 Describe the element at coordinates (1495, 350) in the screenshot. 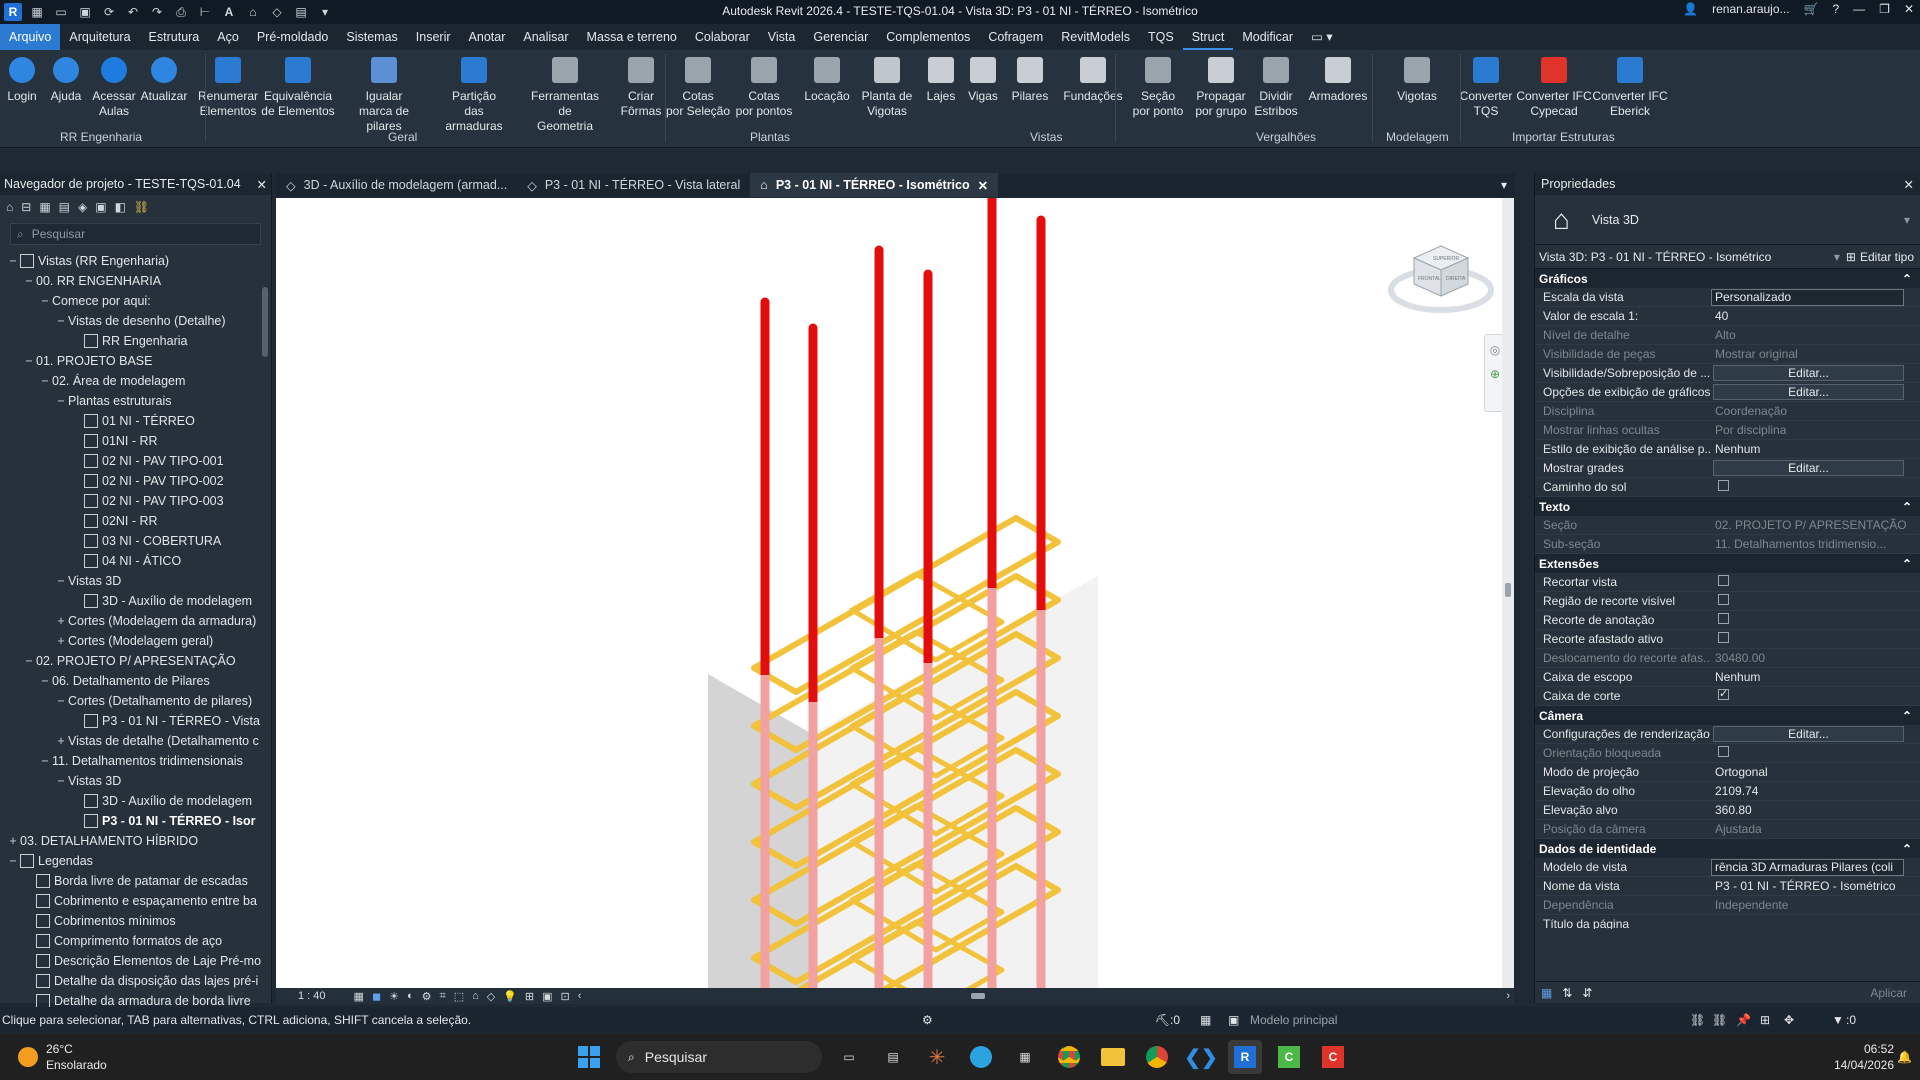

I see `steering-wheel-icon: ◎` at that location.